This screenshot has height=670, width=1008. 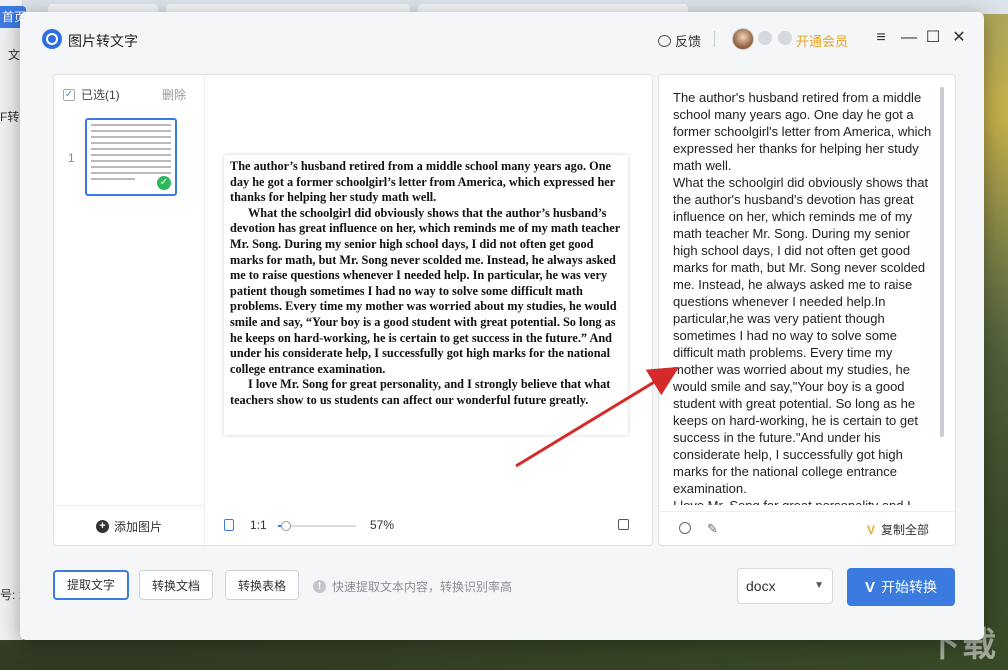 I want to click on zoom-slider-handle, so click(x=286, y=526).